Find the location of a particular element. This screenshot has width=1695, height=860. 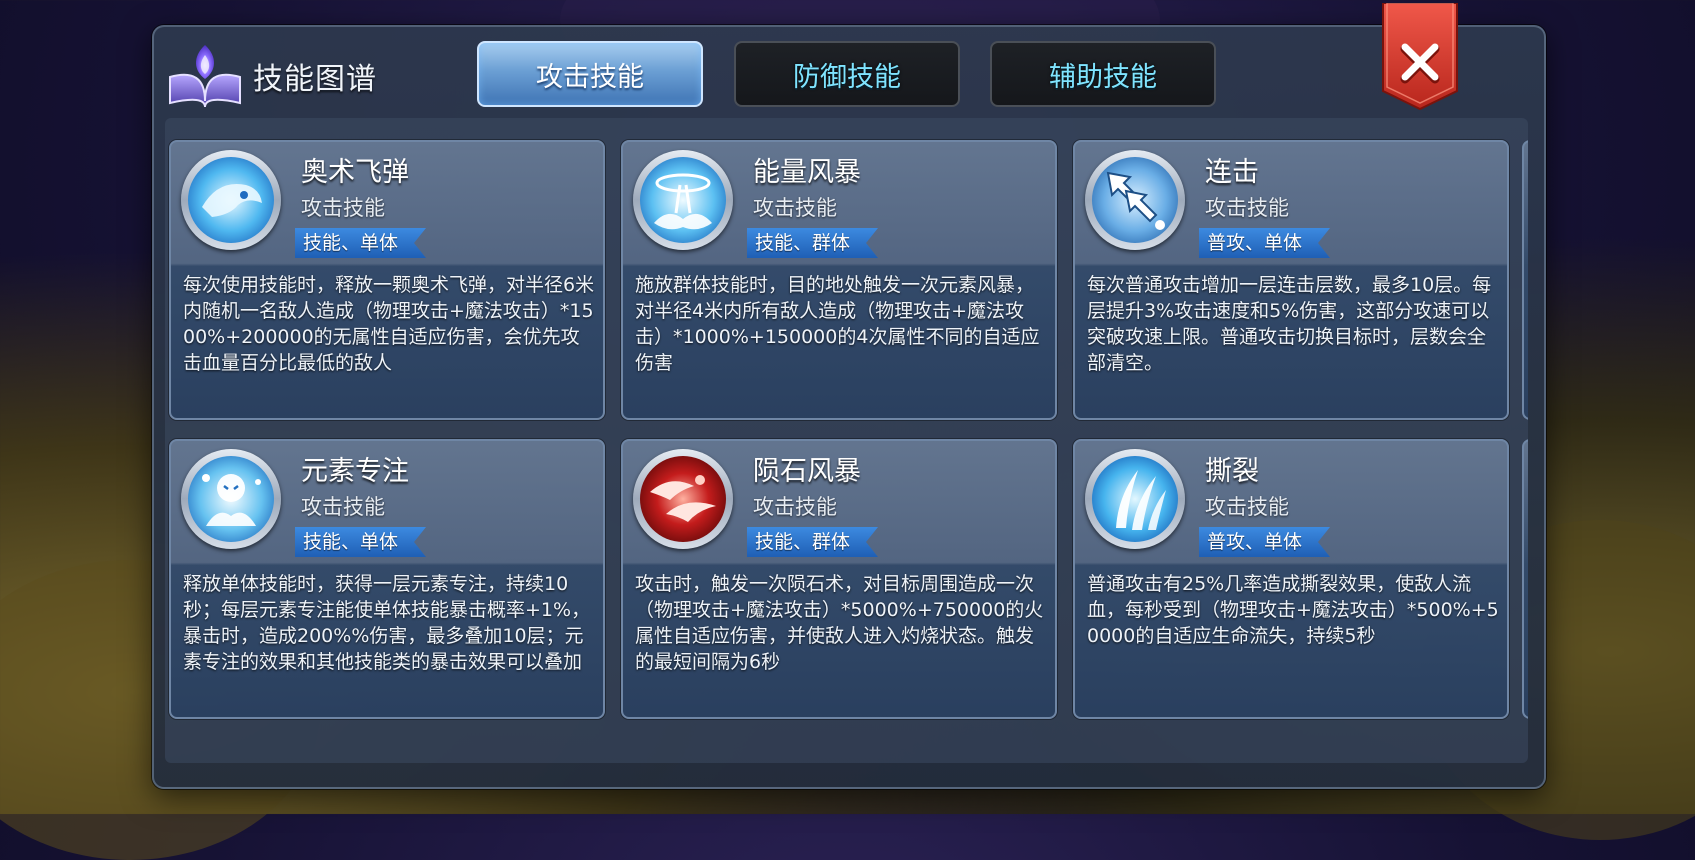

tab-defense-skills: 防御技能 is located at coordinates (847, 74).